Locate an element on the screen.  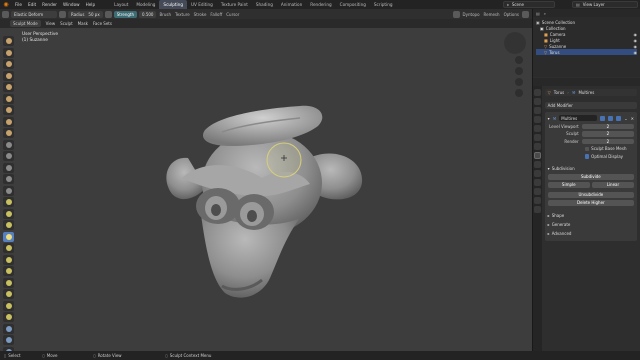
scene-tab-icon is located at coordinates (537, 128).